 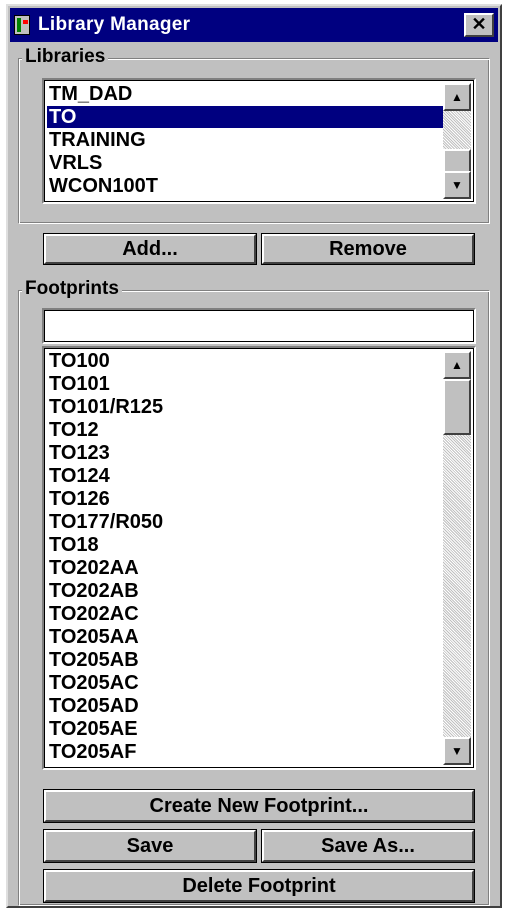 What do you see at coordinates (93, 591) in the screenshot?
I see `list-item: TO202AB` at bounding box center [93, 591].